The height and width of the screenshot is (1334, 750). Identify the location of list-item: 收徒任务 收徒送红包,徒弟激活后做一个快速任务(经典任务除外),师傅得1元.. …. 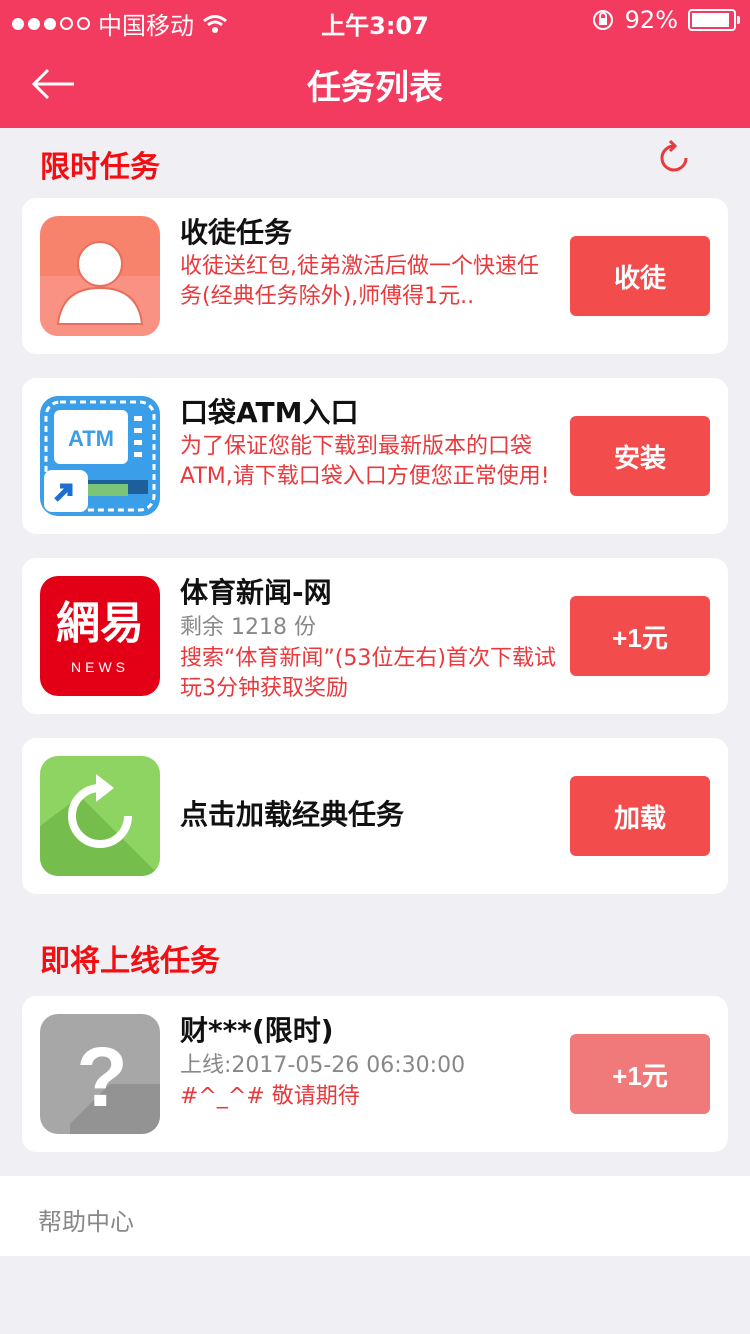
(375, 276).